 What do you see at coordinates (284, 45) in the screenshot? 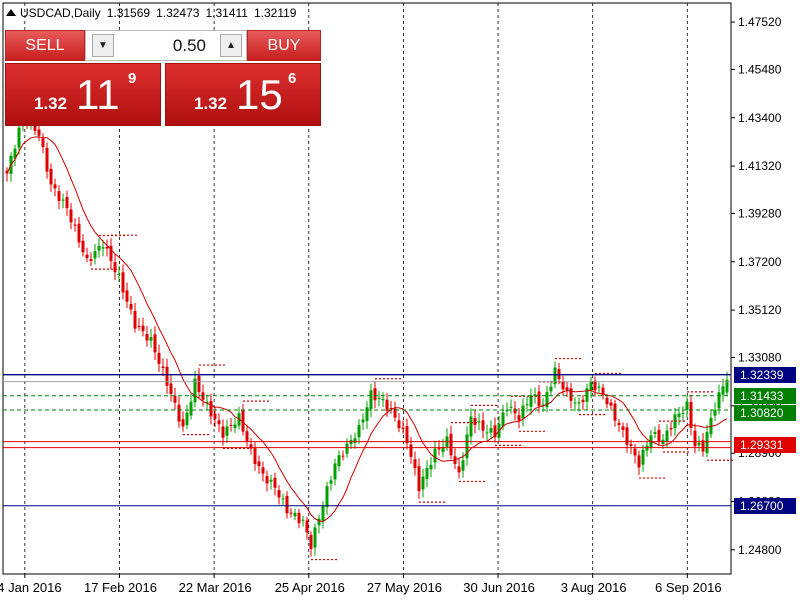
I see `buy-button: BUY` at bounding box center [284, 45].